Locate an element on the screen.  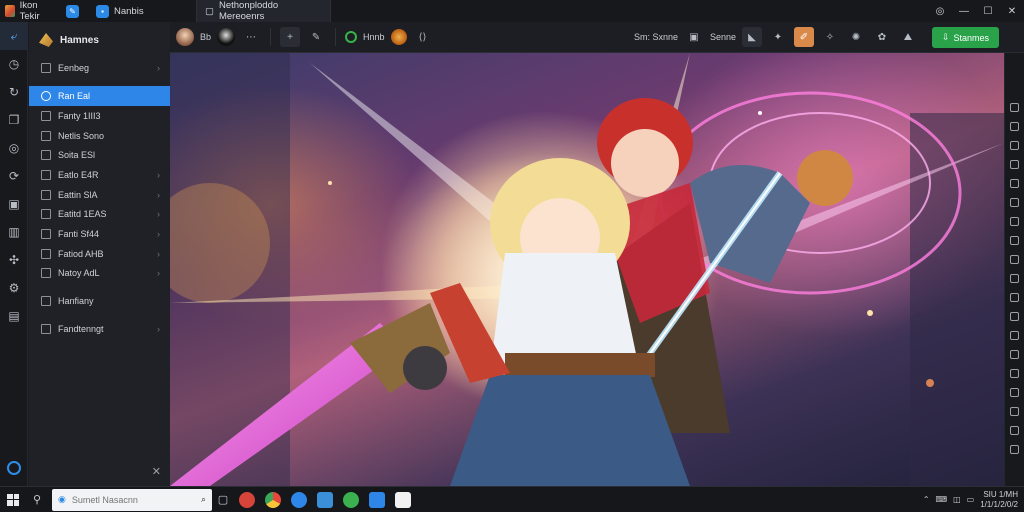
account-icon: ◎ is located at coordinates (940, 11).